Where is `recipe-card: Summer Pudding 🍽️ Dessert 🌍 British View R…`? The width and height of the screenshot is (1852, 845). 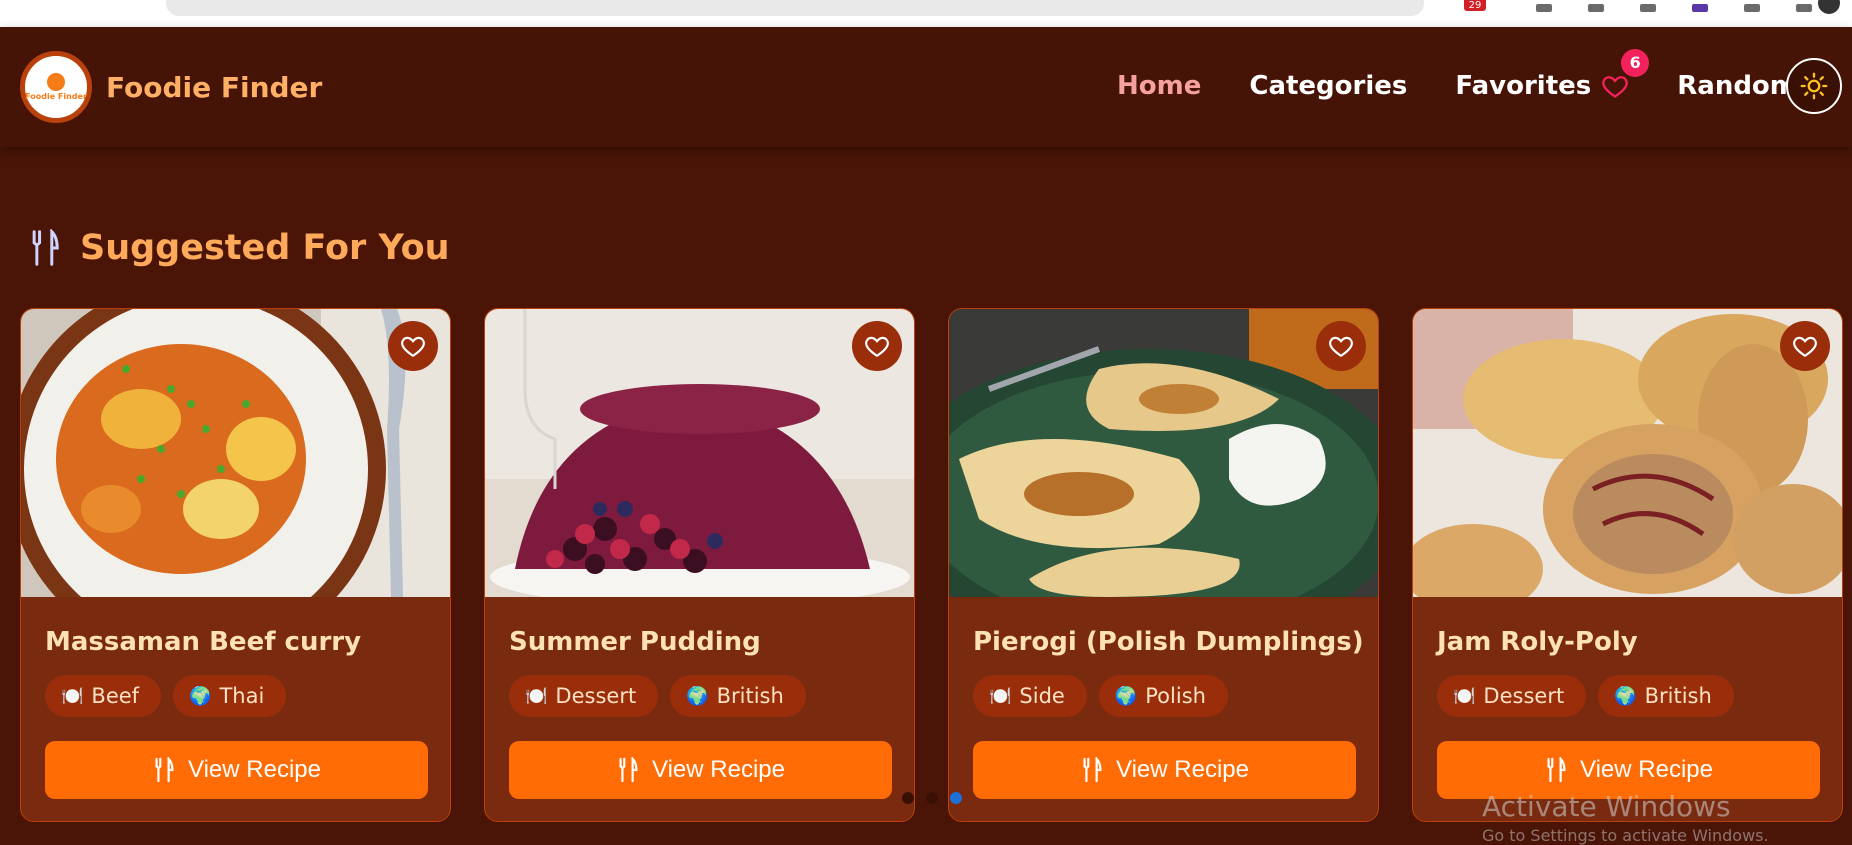 recipe-card: Summer Pudding 🍽️ Dessert 🌍 British View R… is located at coordinates (699, 565).